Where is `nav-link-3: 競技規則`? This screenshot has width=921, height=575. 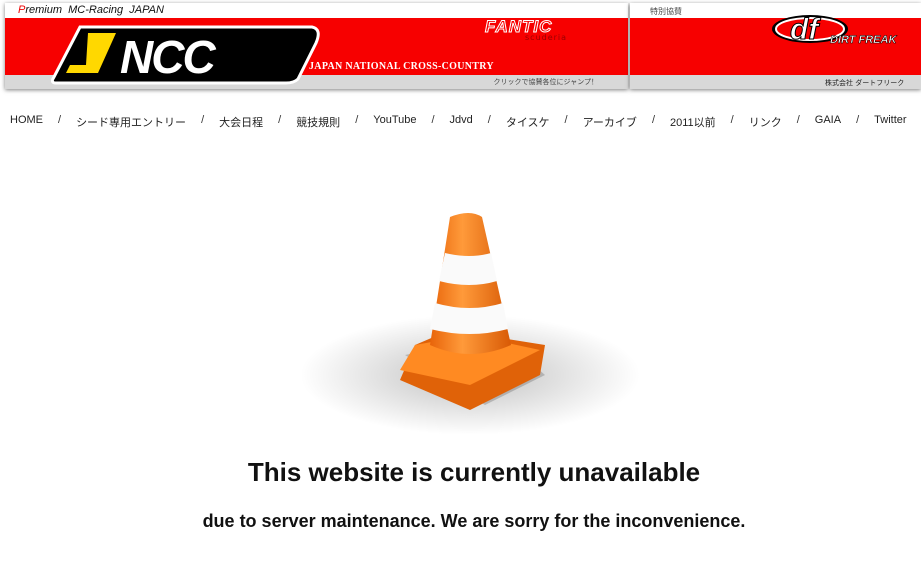
nav-link-3: 競技規則 is located at coordinates (318, 122).